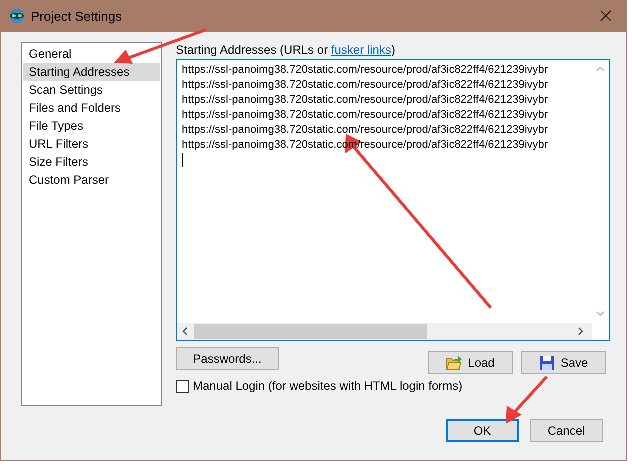 This screenshot has height=467, width=632. I want to click on scroll-left-icon, so click(185, 331).